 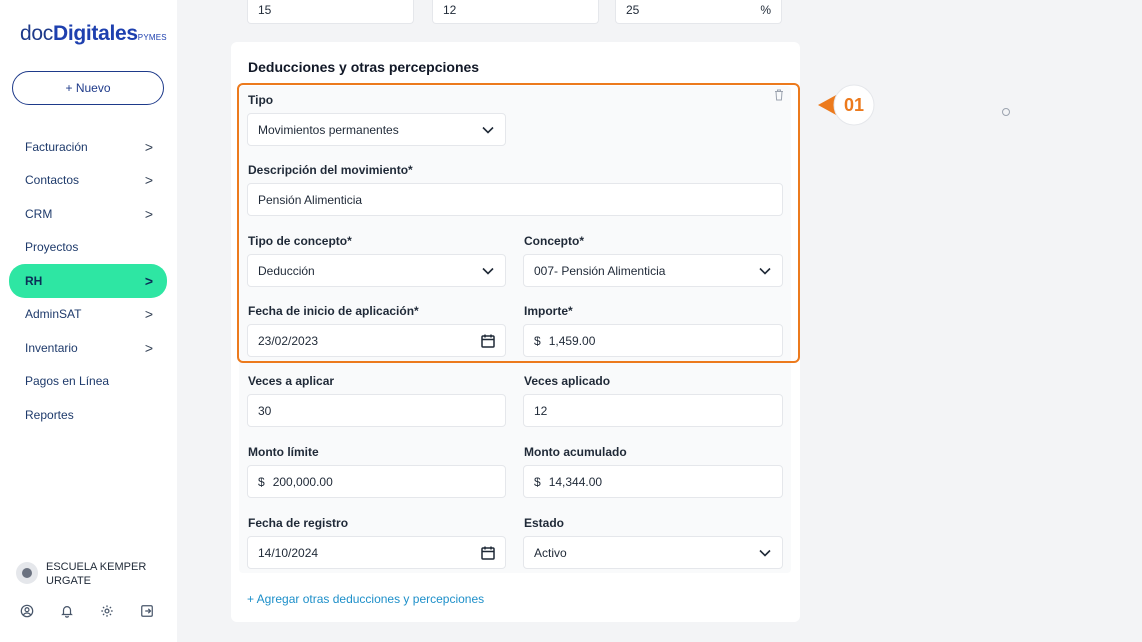 I want to click on section-title: Deducciones y otras percepciones, so click(x=364, y=67).